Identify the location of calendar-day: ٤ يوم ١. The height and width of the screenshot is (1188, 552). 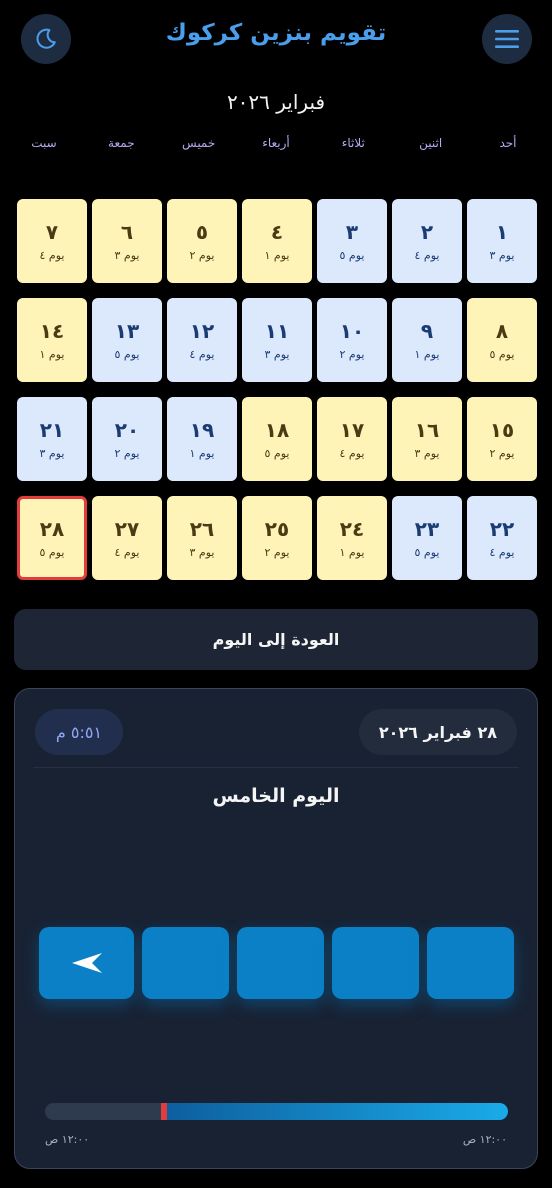
(277, 241).